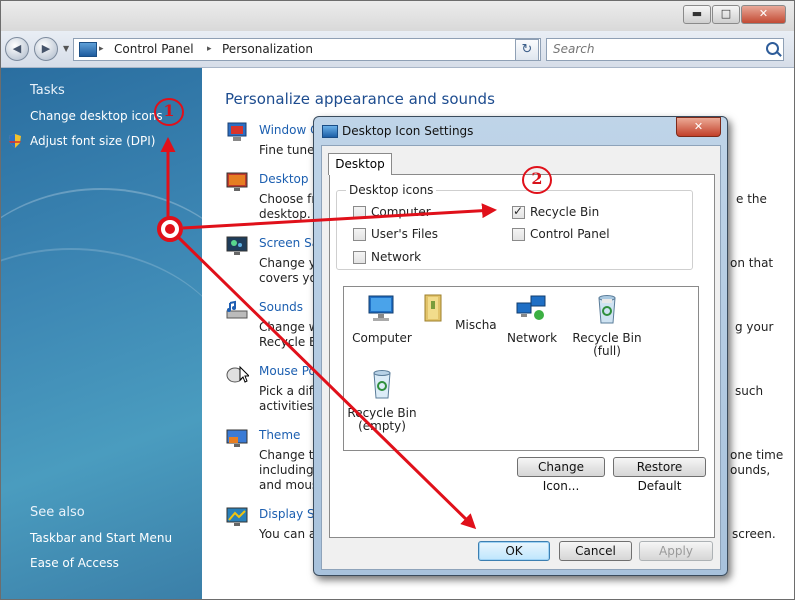 This screenshot has width=795, height=600. What do you see at coordinates (287, 371) in the screenshot?
I see `mouse-pointers-link: Mouse Po` at bounding box center [287, 371].